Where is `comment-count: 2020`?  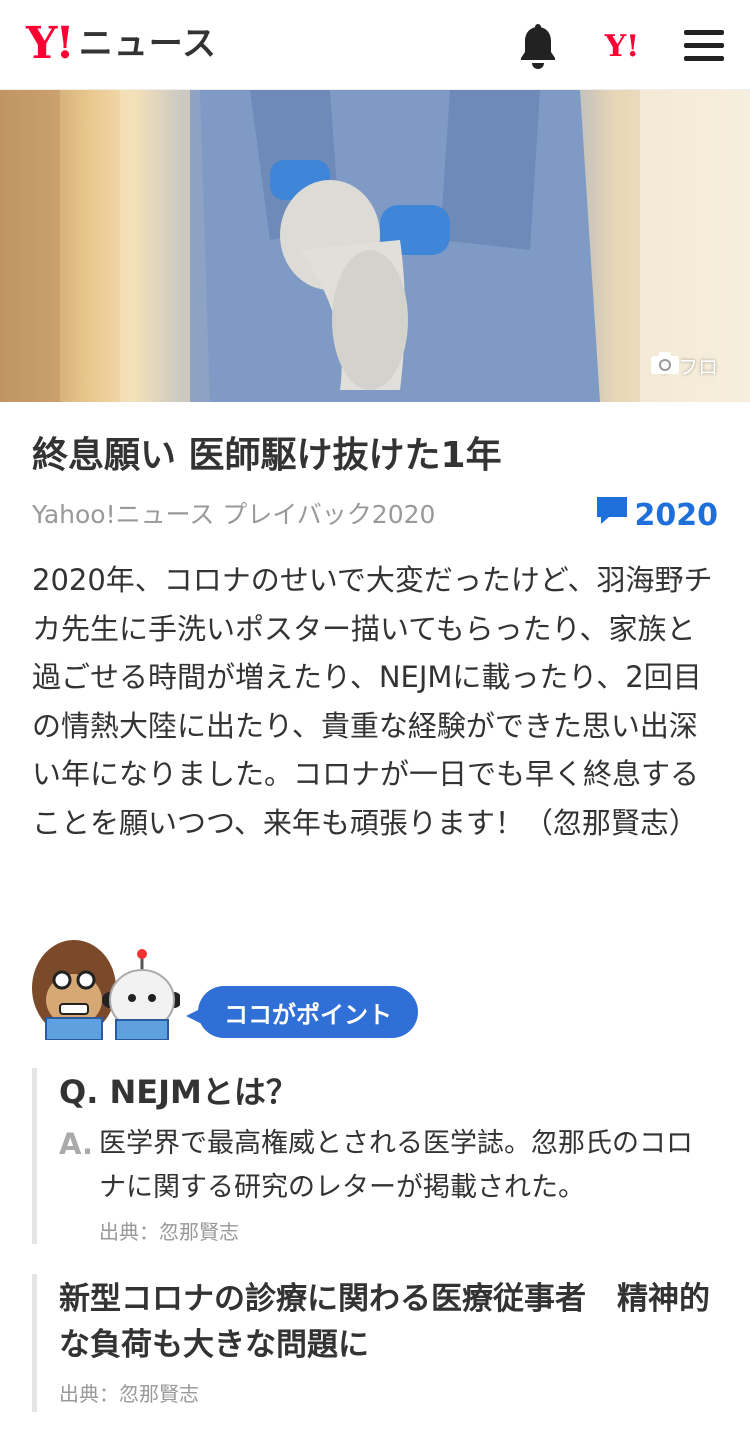 comment-count: 2020 is located at coordinates (676, 515).